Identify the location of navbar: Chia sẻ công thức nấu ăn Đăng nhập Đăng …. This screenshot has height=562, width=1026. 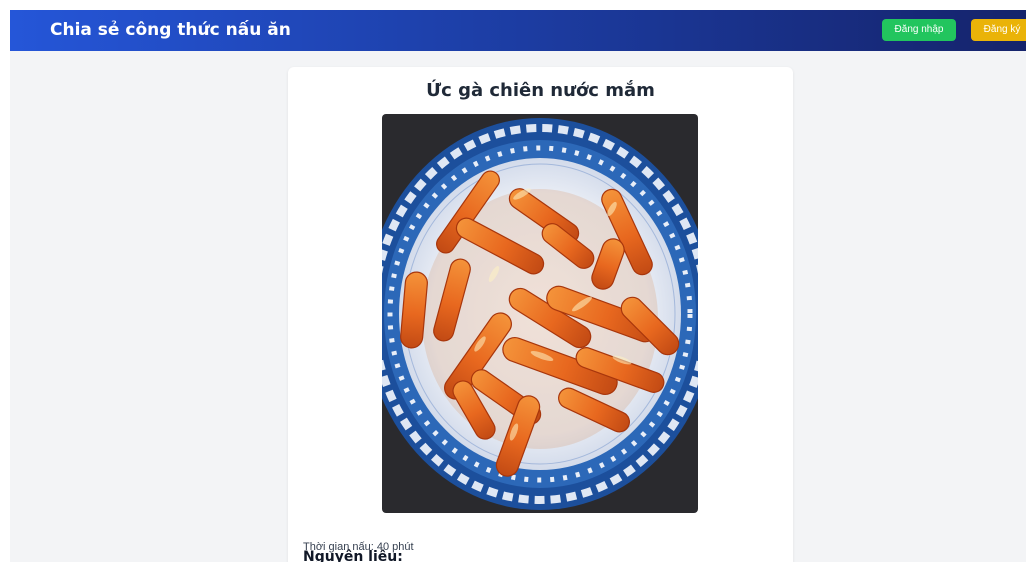
(518, 30).